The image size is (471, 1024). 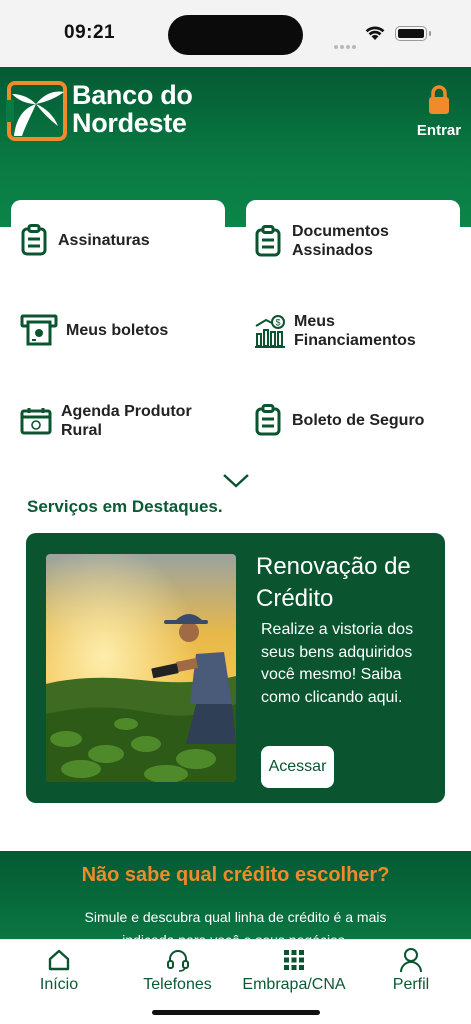 I want to click on chevron-down-icon, so click(x=236, y=481).